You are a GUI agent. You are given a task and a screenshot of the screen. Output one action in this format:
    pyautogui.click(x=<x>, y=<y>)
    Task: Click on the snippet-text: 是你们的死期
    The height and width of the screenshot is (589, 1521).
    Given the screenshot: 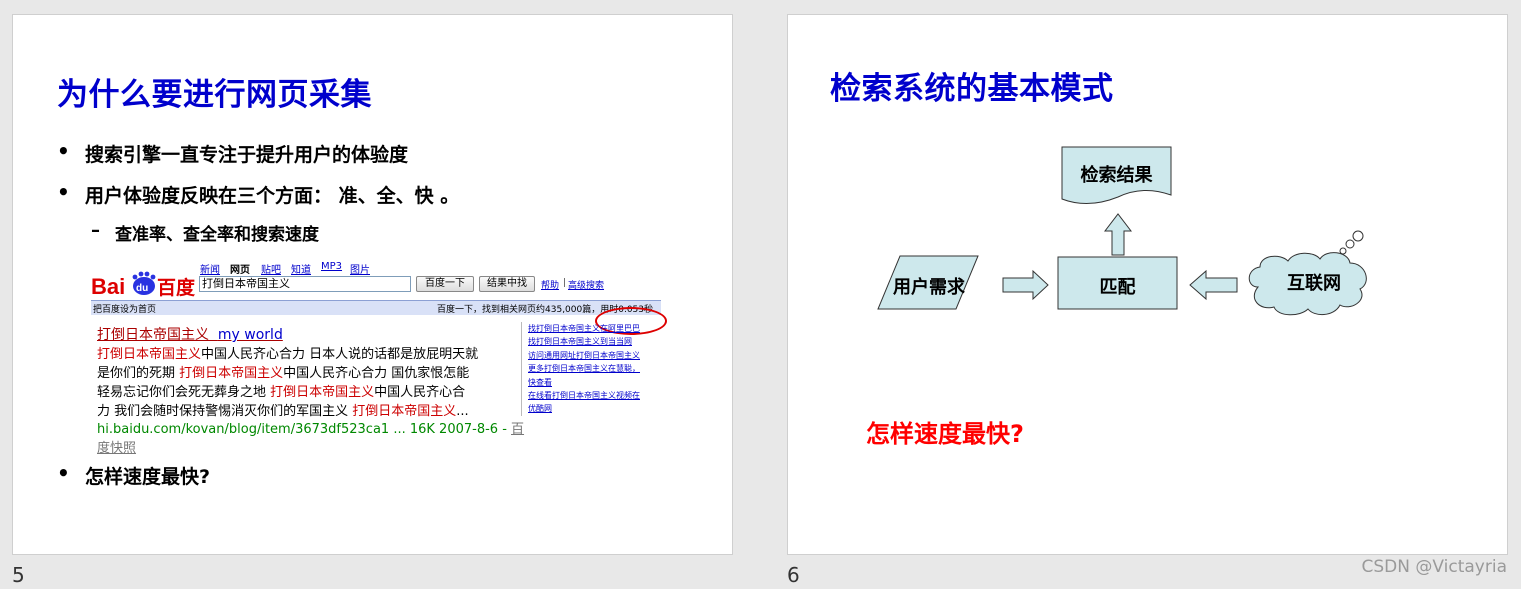 What is the action you would take?
    pyautogui.click(x=138, y=373)
    